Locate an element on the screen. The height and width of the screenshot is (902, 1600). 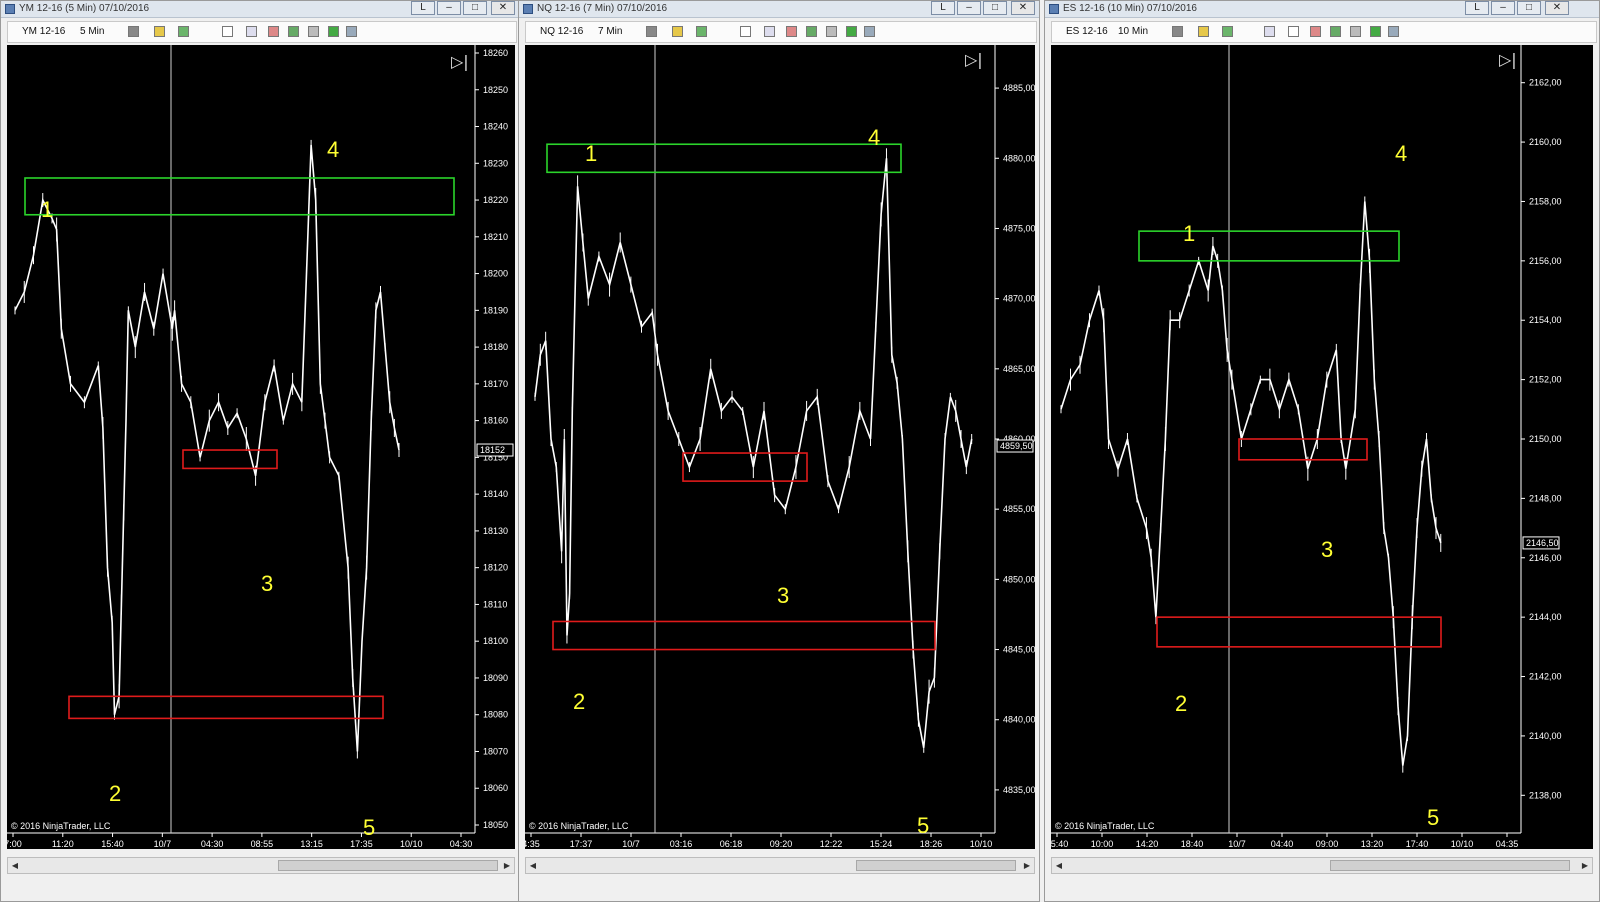
price-tick-label: 18120 is located at coordinates (495, 568).